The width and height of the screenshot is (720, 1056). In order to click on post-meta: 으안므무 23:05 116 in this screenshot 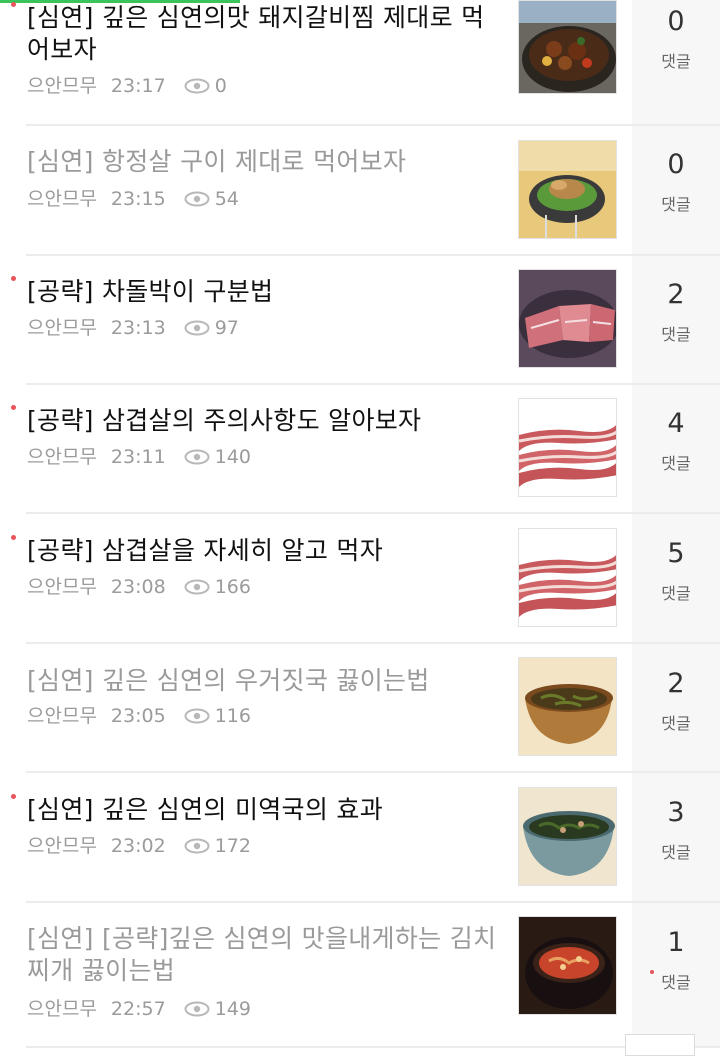, I will do `click(139, 716)`.